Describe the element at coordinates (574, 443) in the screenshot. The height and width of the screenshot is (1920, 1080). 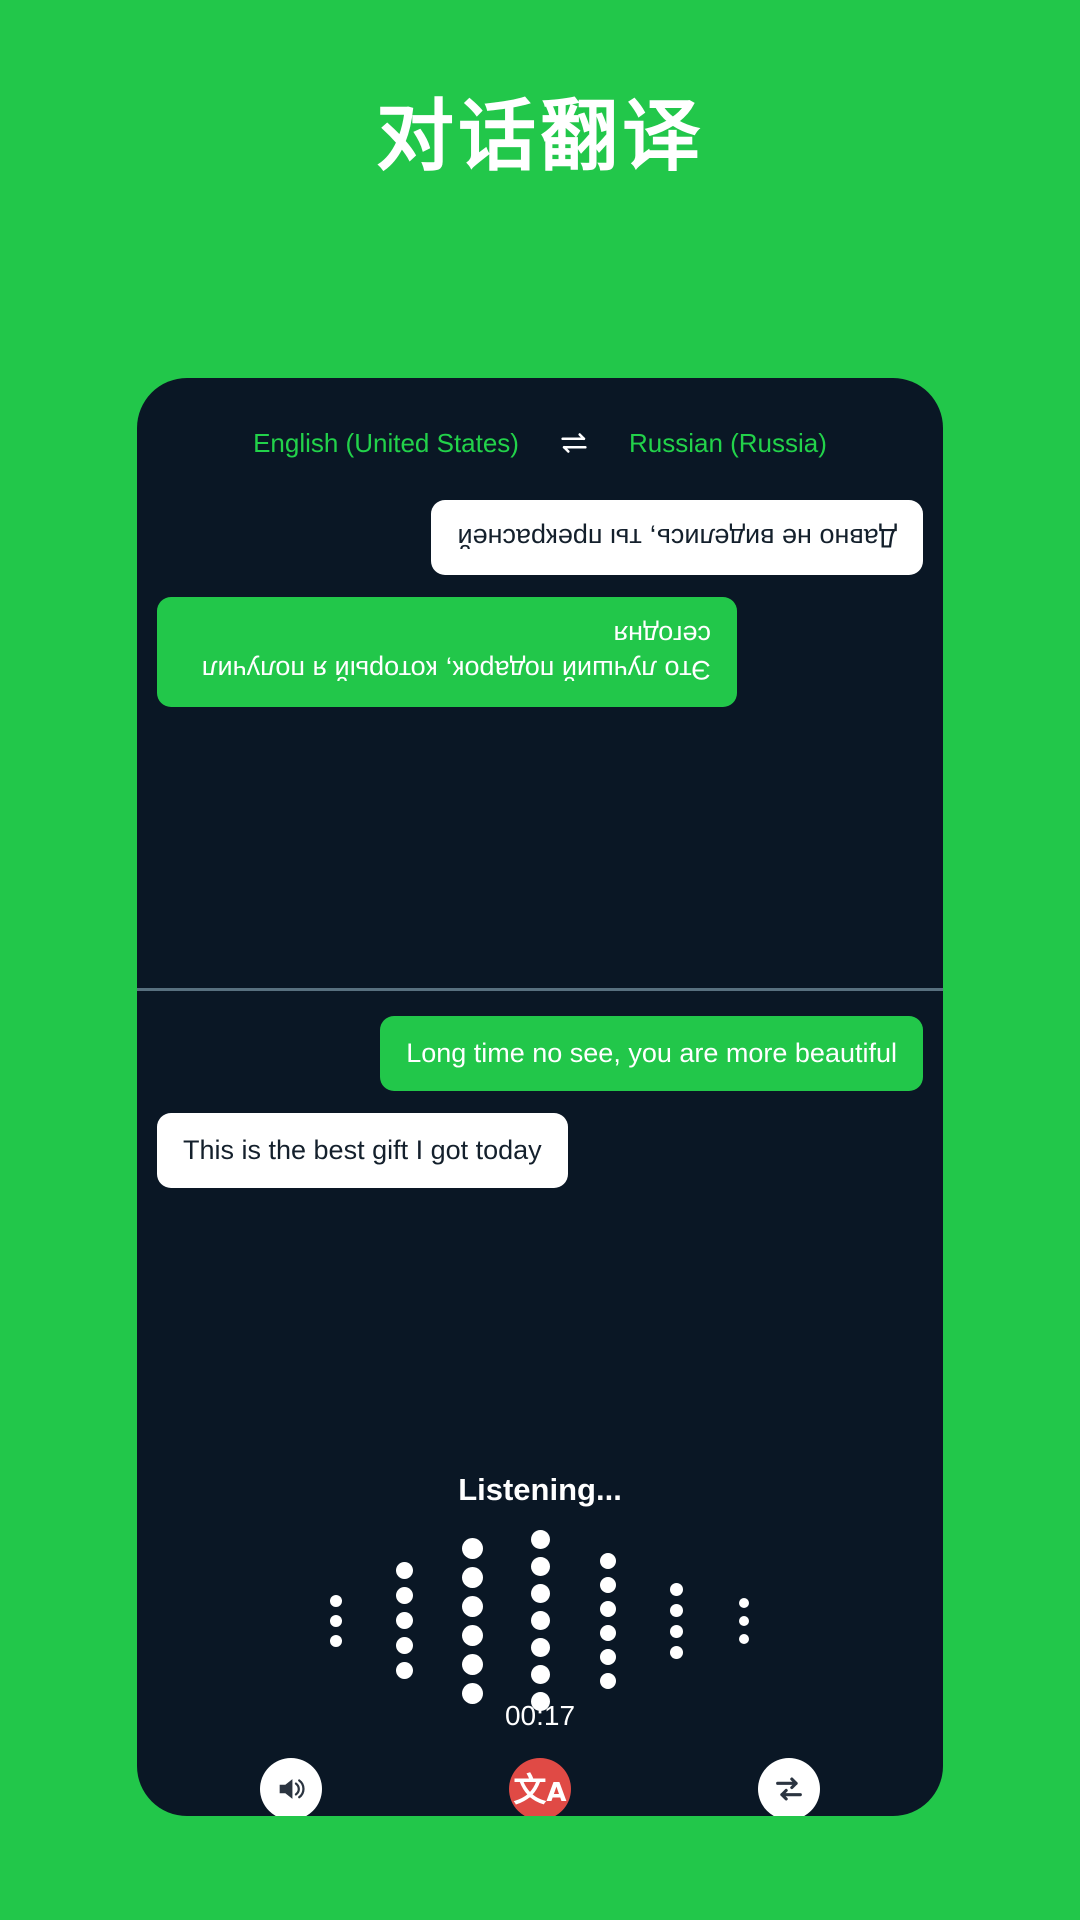
I see `swap-horizontal-icon` at that location.